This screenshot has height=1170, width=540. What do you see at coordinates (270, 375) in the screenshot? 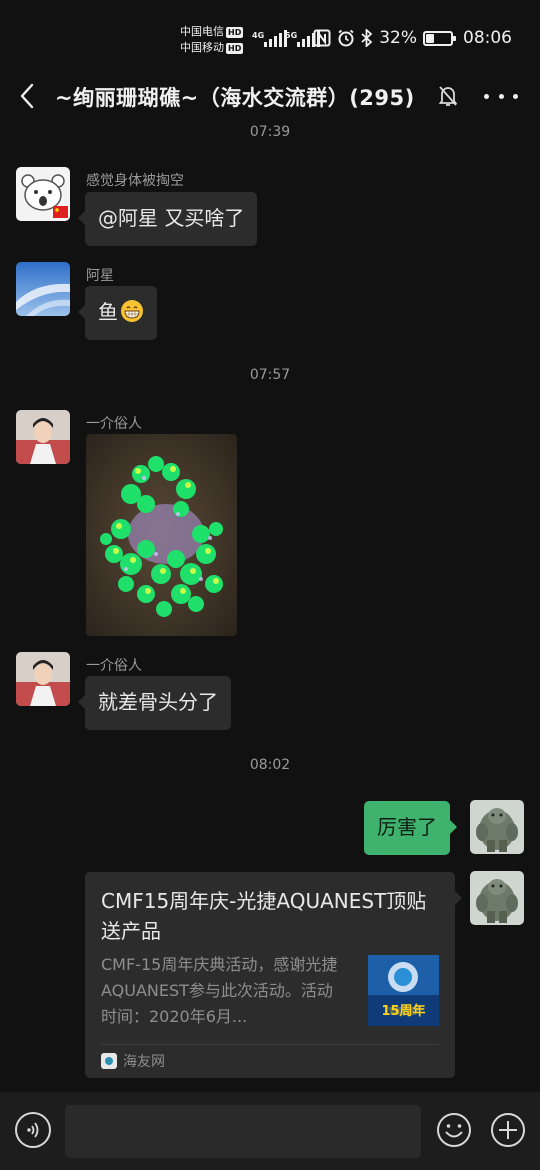
I see `time-separator: 07:57` at bounding box center [270, 375].